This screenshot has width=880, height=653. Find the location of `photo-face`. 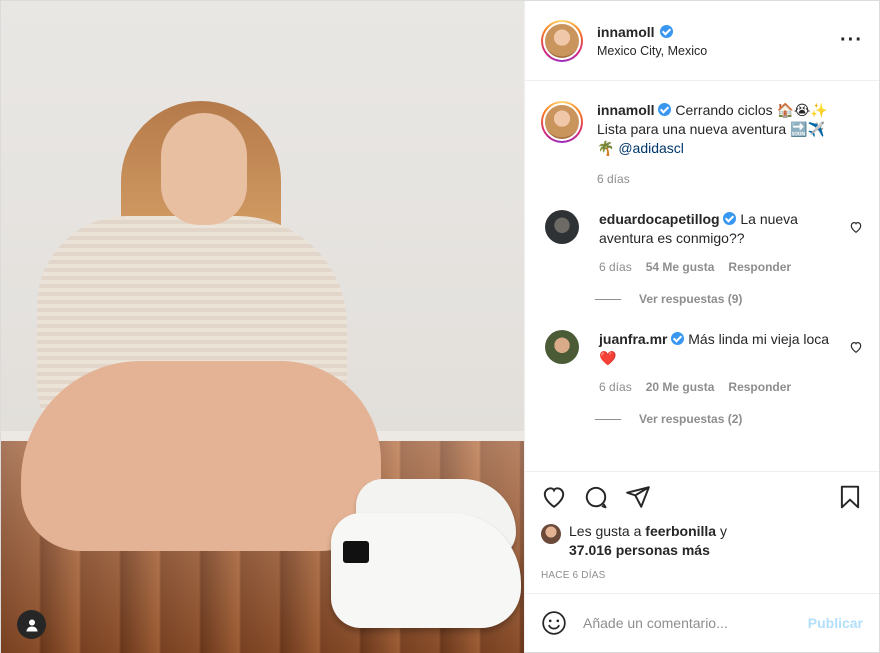

photo-face is located at coordinates (204, 169).